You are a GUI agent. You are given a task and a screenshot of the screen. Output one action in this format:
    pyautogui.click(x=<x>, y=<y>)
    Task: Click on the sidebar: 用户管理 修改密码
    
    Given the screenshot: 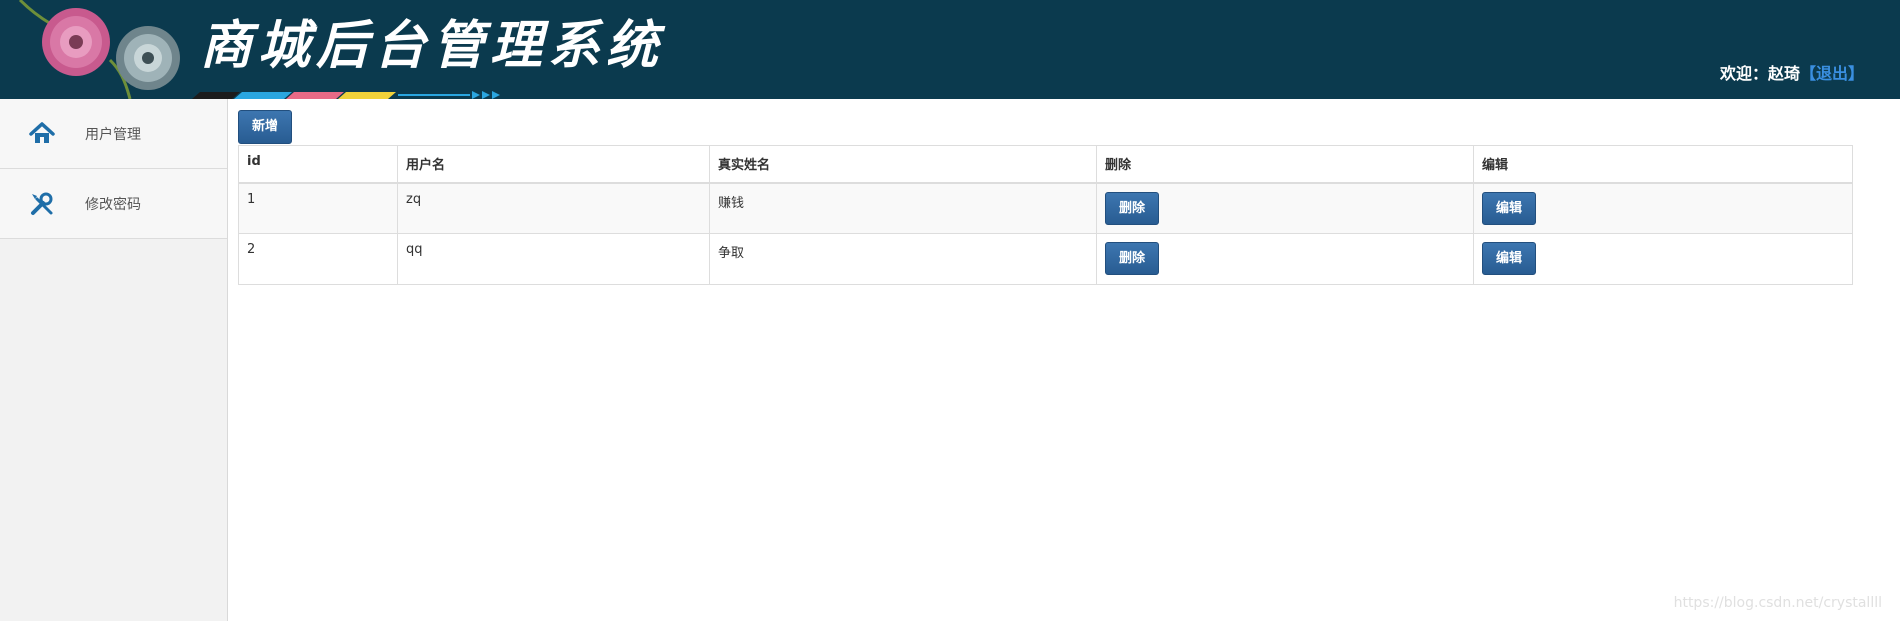 What is the action you would take?
    pyautogui.click(x=114, y=360)
    